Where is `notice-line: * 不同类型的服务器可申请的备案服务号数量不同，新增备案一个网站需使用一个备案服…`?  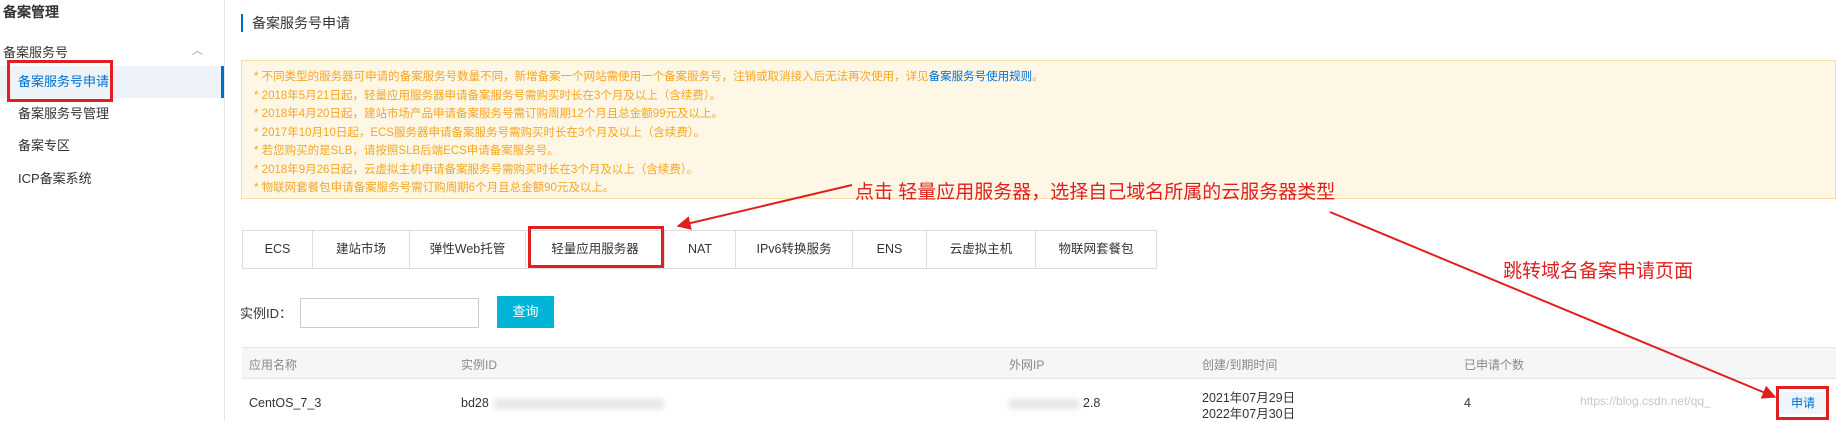
notice-line: * 不同类型的服务器可申请的备案服务号数量不同，新增备案一个网站需使用一个备案服… is located at coordinates (1038, 77).